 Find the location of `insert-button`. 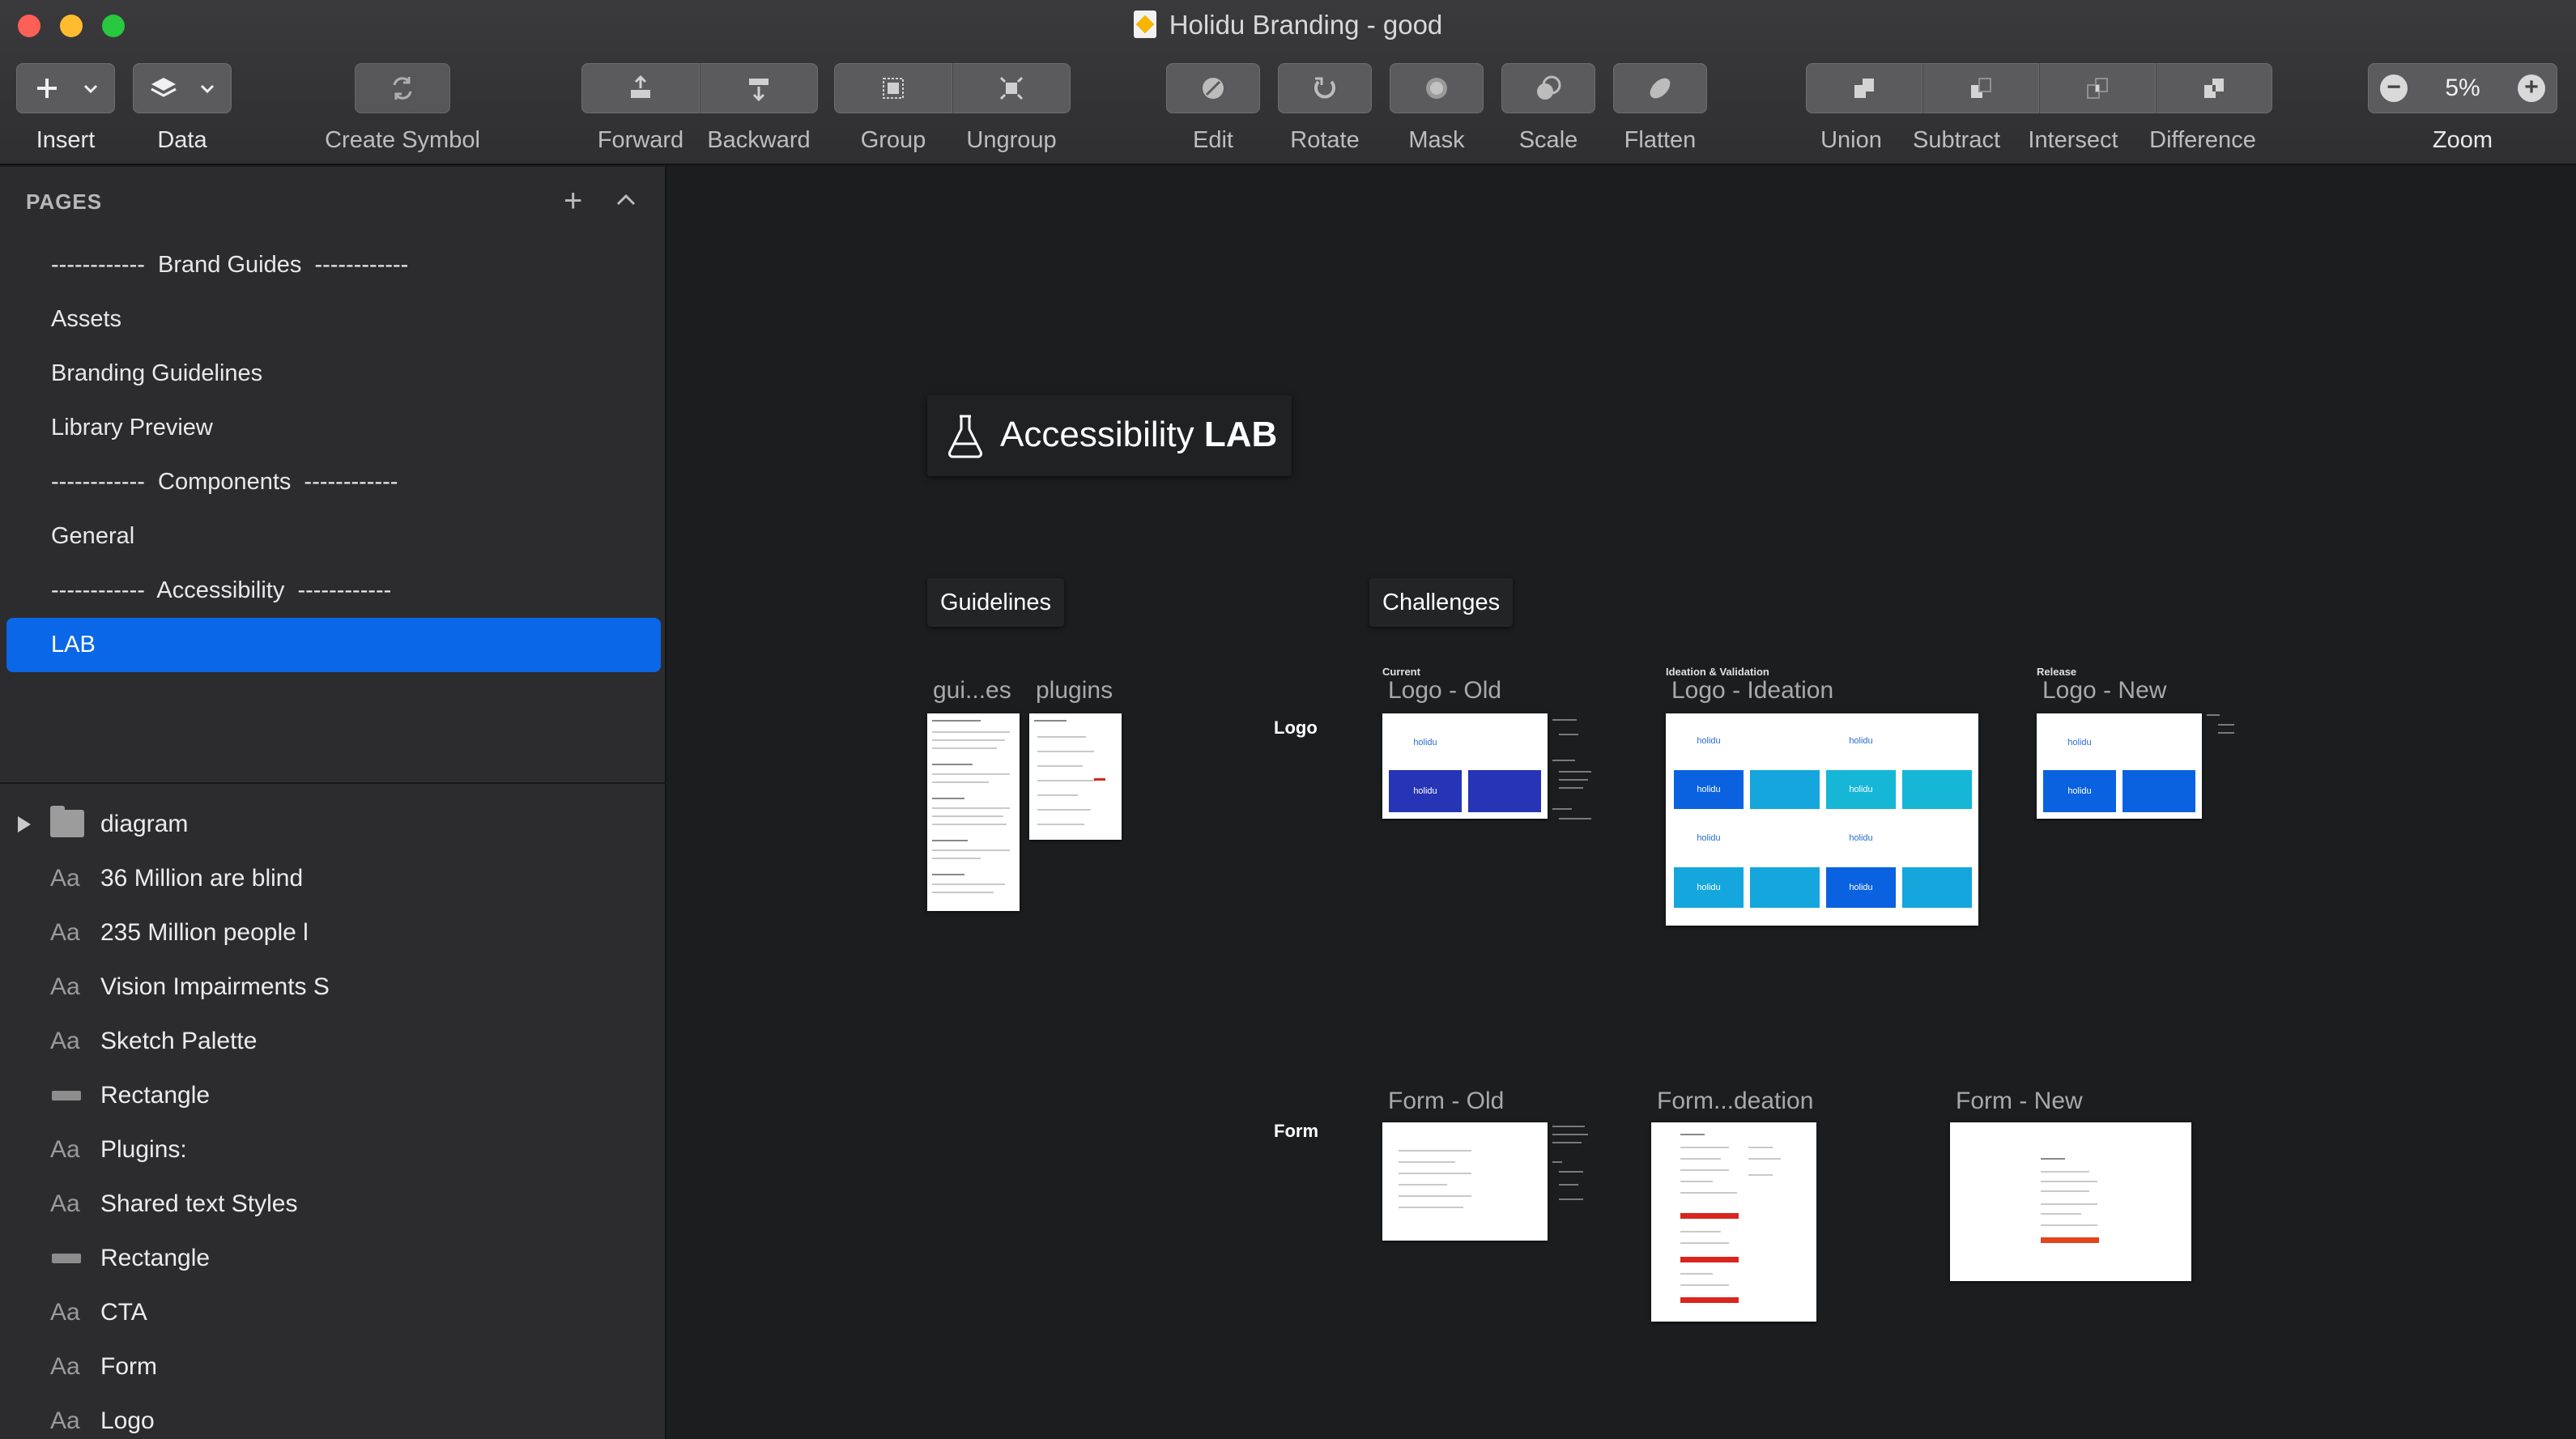

insert-button is located at coordinates (65, 88).